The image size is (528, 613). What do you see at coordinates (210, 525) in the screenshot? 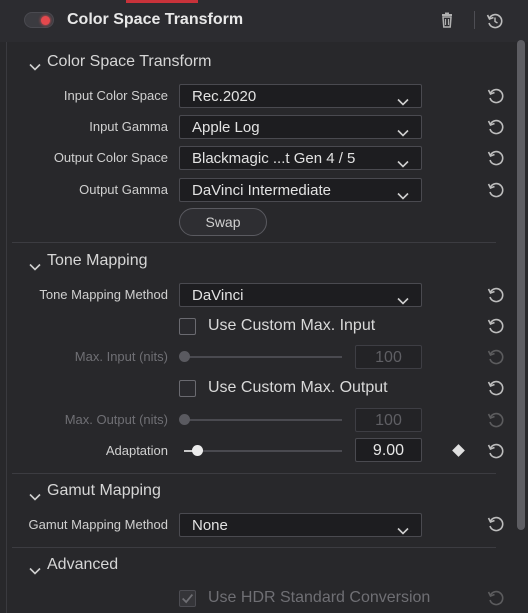
I see `gamut-mapping-method-value: None` at bounding box center [210, 525].